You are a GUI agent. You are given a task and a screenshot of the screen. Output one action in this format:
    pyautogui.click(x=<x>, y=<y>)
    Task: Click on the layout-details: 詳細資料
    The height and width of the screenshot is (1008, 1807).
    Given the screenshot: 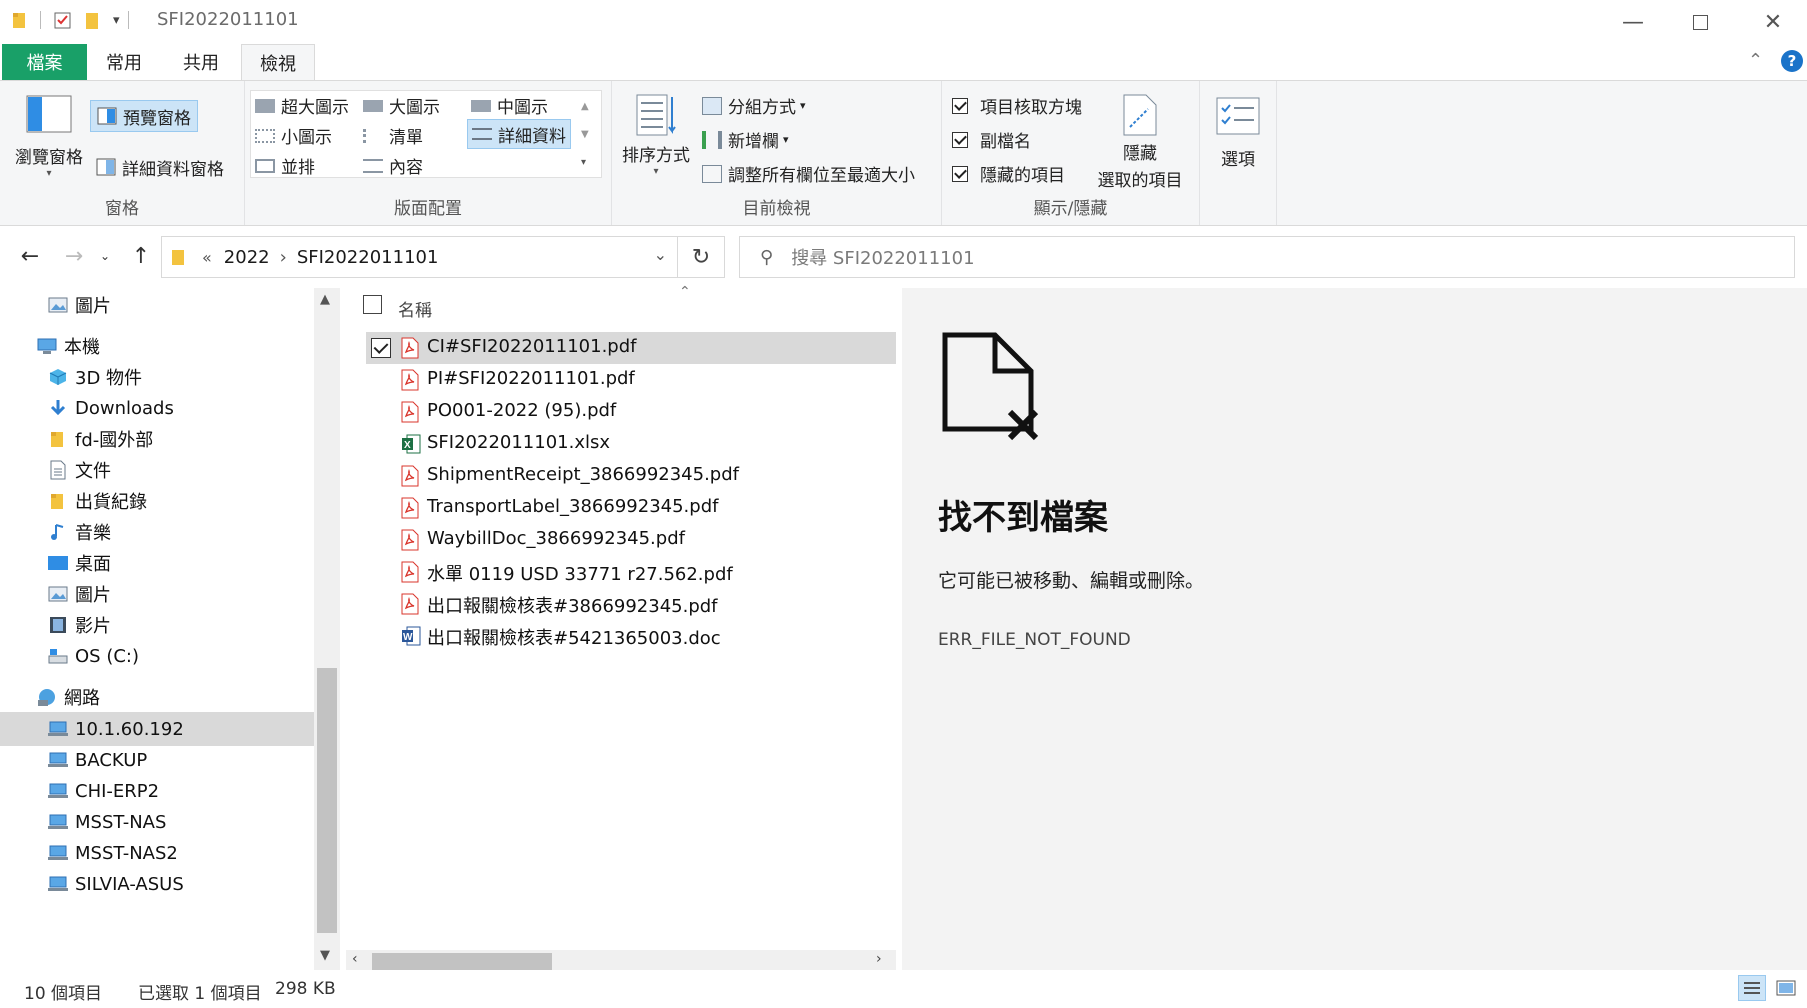 What is the action you would take?
    pyautogui.click(x=519, y=134)
    